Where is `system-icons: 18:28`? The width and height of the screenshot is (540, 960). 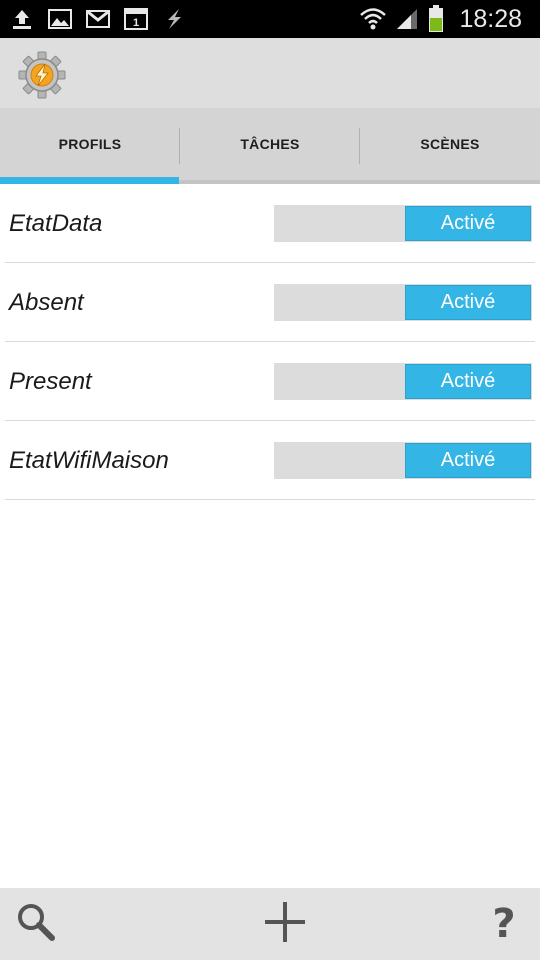 system-icons: 18:28 is located at coordinates (440, 19).